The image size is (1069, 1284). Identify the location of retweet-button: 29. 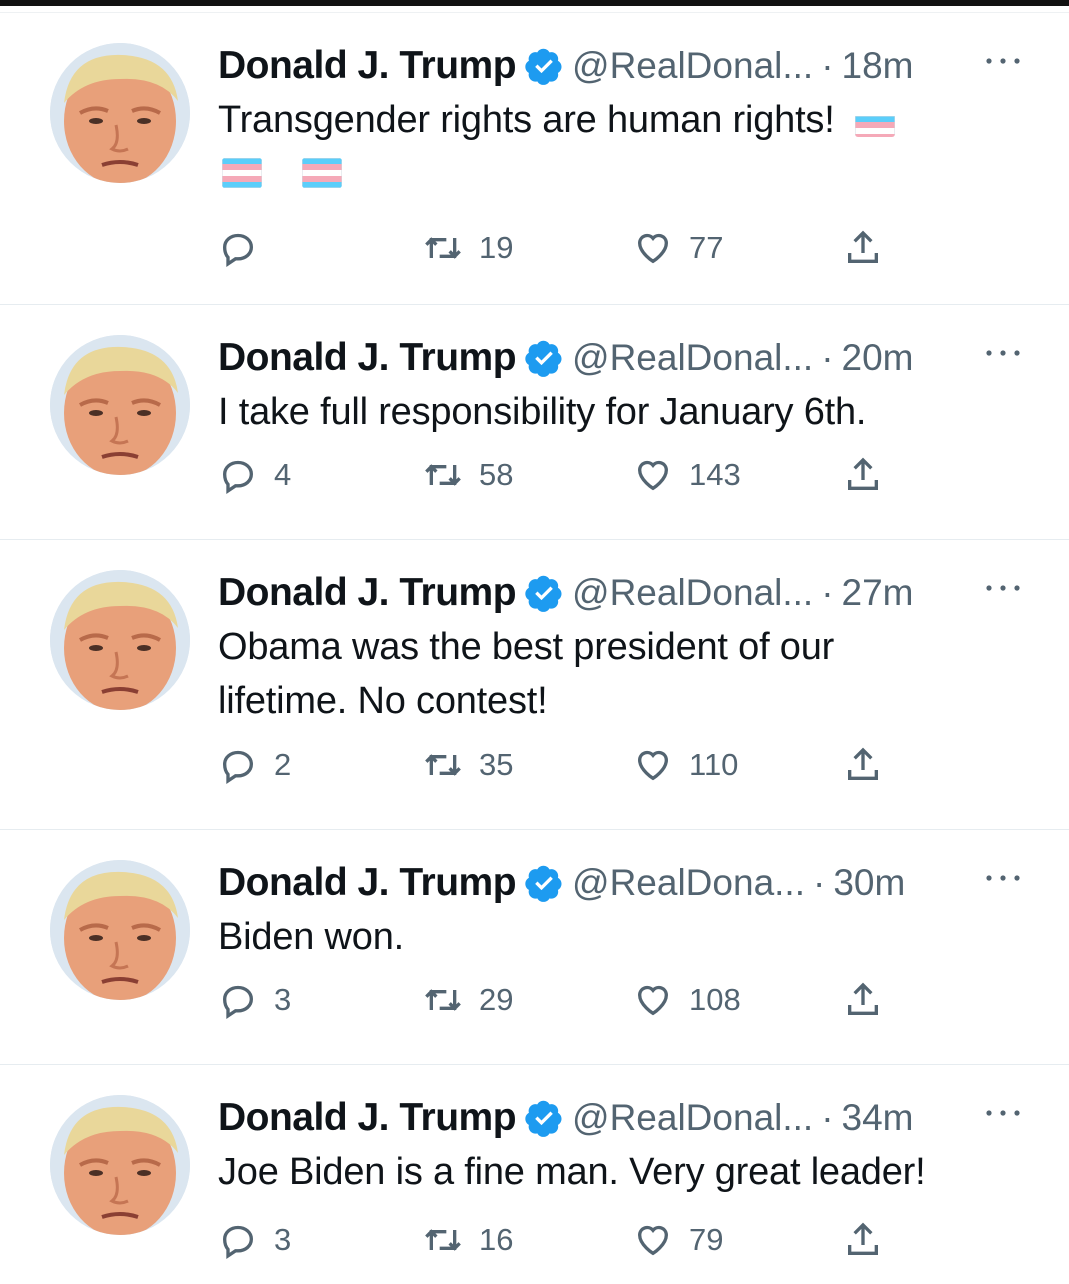
(468, 1000).